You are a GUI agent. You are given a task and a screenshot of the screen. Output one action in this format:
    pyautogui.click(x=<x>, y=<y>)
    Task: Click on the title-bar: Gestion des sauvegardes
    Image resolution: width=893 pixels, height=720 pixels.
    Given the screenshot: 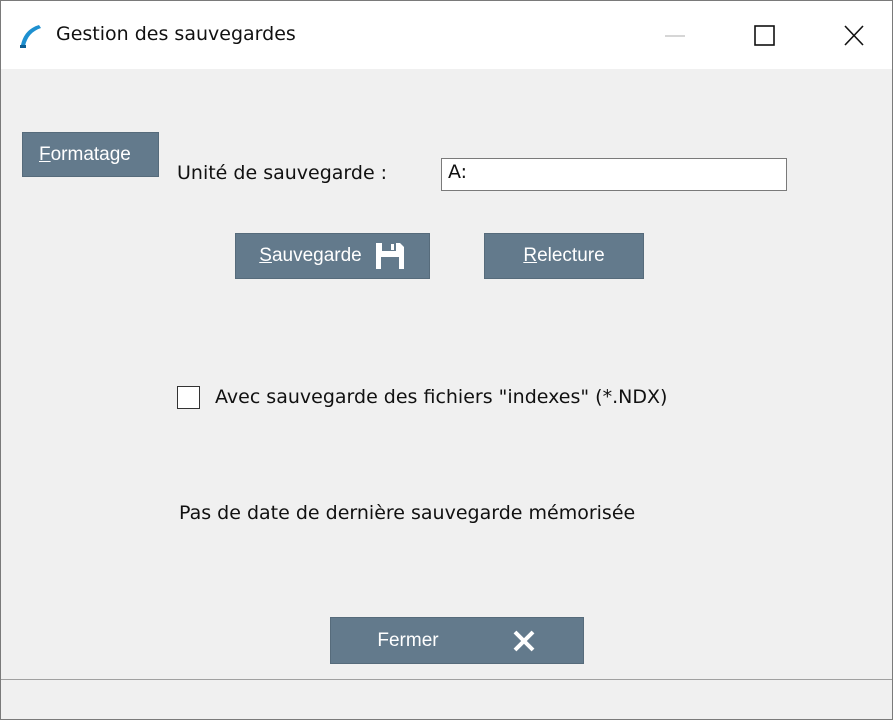 What is the action you would take?
    pyautogui.click(x=446, y=35)
    